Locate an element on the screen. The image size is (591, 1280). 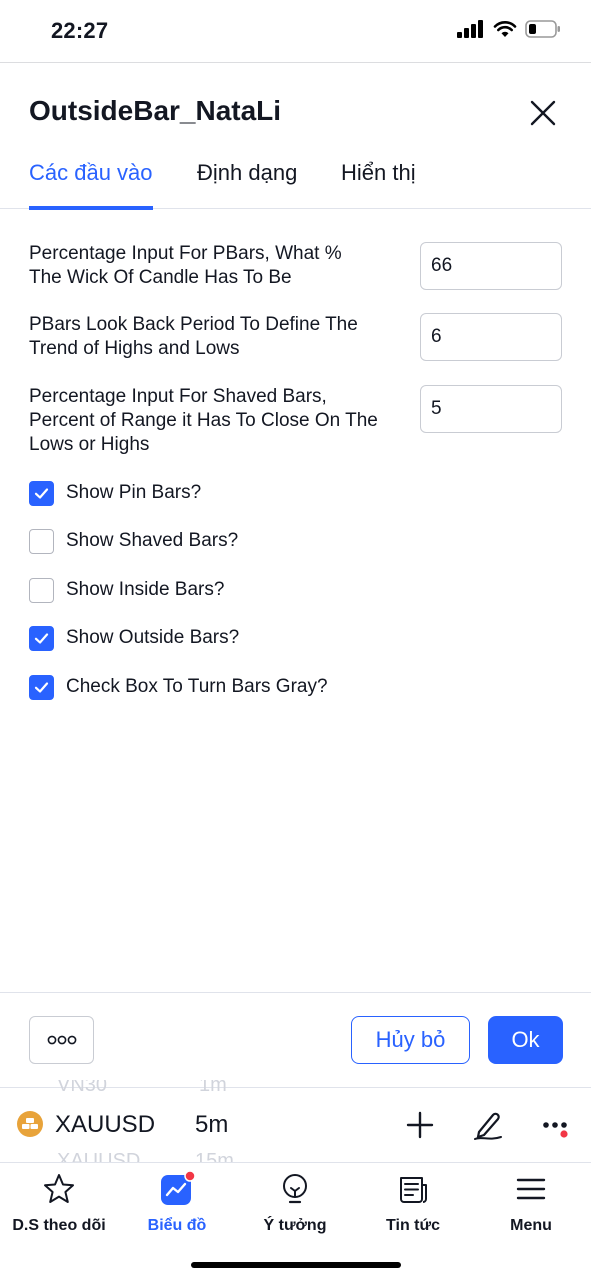
checkbox-label: Show Shaved Bars? is located at coordinates (152, 540).